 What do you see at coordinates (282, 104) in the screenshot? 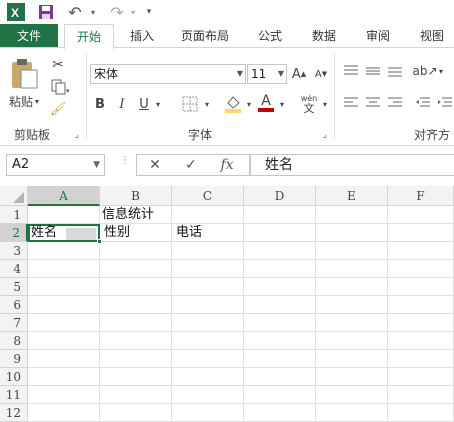
I see `font-color-dropdown-icon: ▾` at bounding box center [282, 104].